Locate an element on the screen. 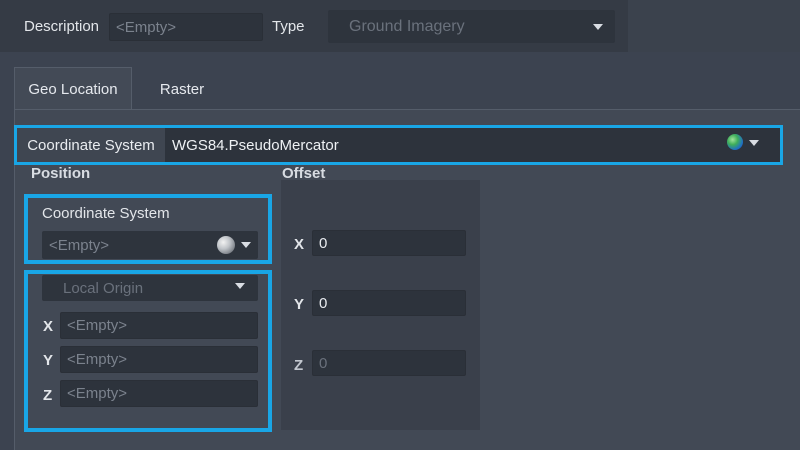  type-label: Type is located at coordinates (288, 26).